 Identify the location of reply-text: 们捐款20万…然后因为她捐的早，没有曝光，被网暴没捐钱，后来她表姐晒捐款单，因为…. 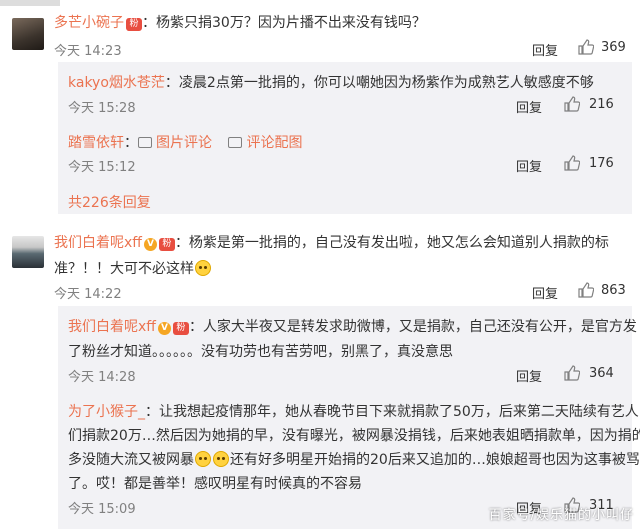
(354, 436).